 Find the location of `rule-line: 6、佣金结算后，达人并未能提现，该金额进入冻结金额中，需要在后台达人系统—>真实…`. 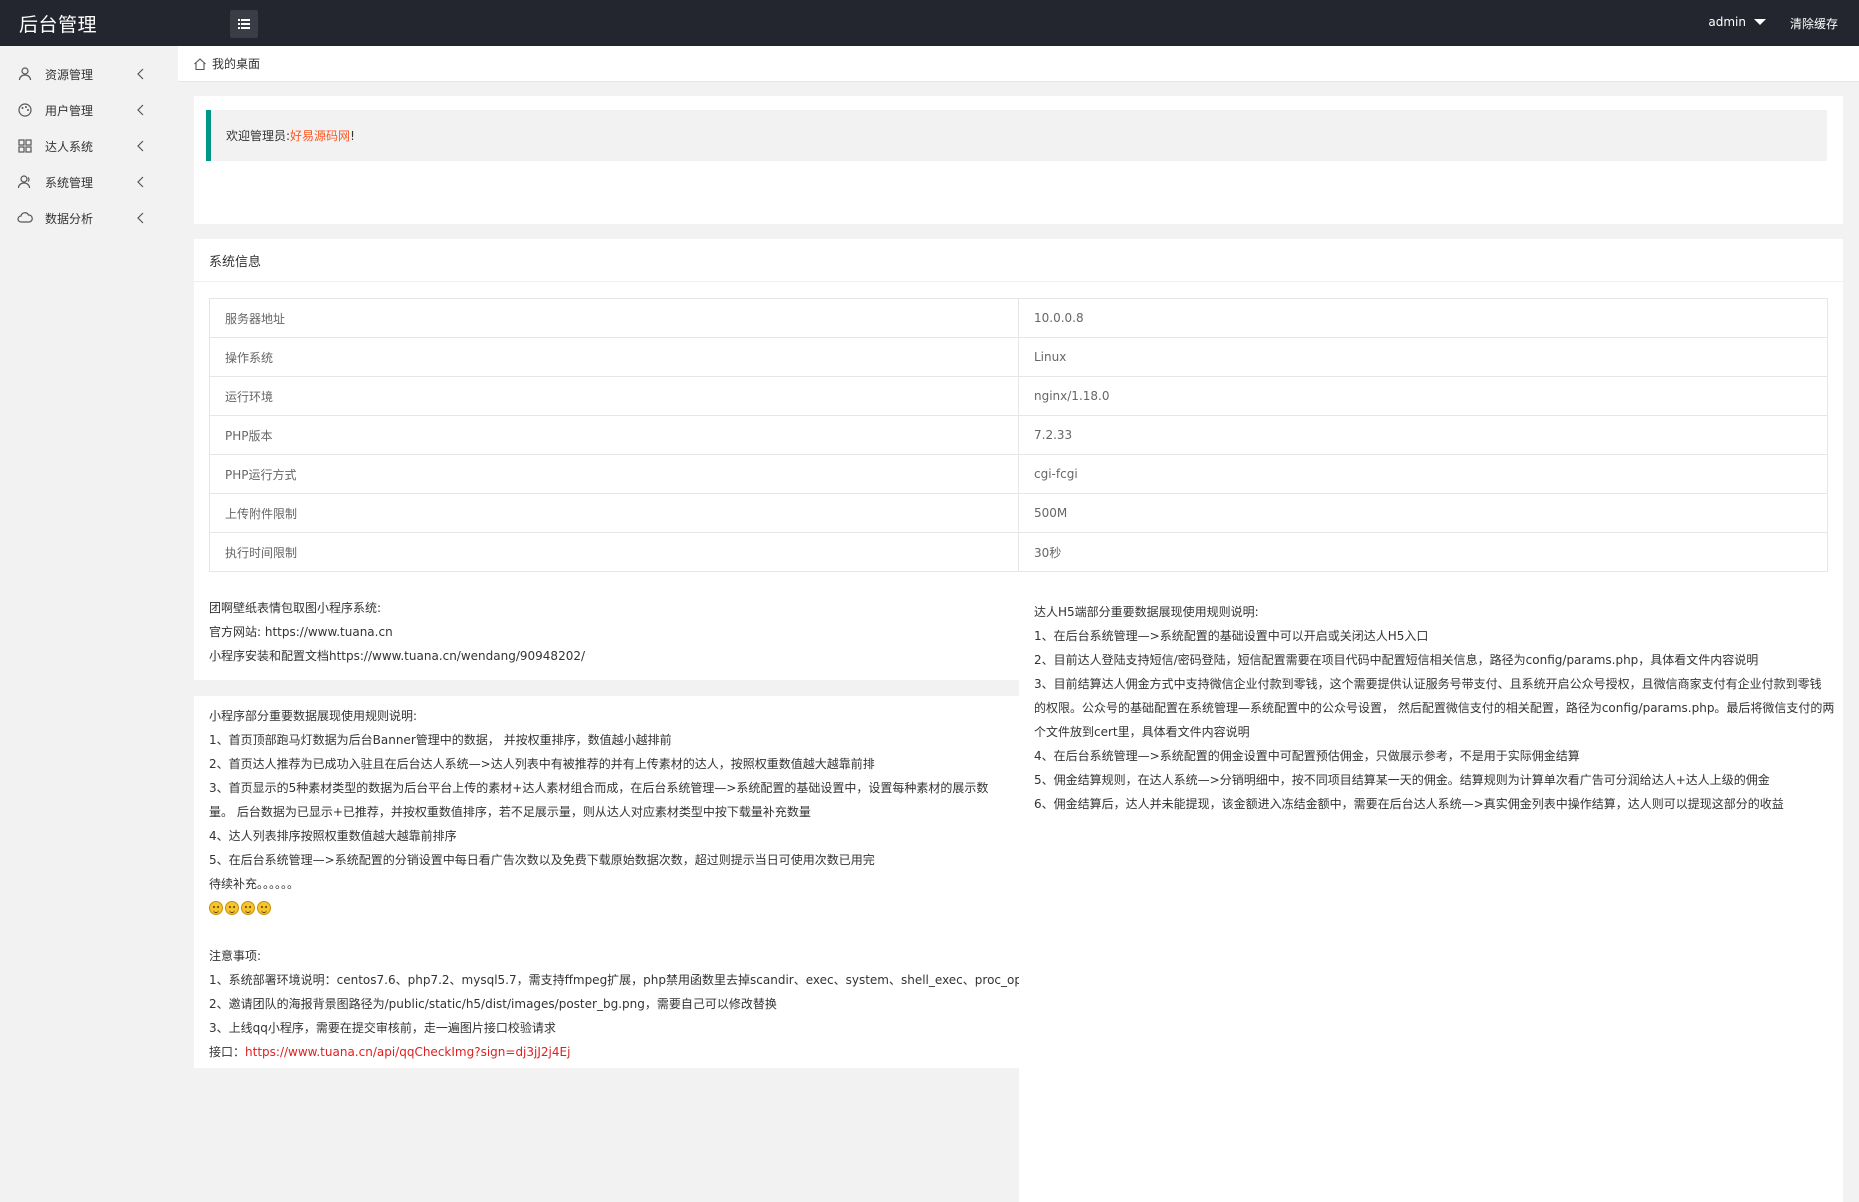

rule-line: 6、佣金结算后，达人并未能提现，该金额进入冻结金额中，需要在后台达人系统—>真实… is located at coordinates (1409, 804).